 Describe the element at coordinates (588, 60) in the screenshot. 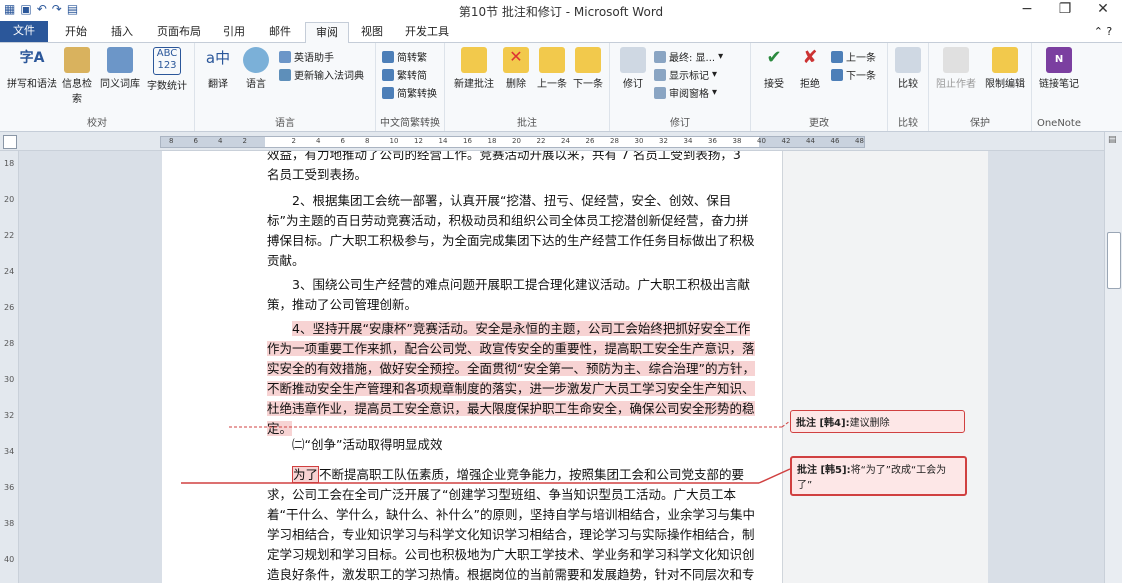

I see `next-comment-icon` at that location.